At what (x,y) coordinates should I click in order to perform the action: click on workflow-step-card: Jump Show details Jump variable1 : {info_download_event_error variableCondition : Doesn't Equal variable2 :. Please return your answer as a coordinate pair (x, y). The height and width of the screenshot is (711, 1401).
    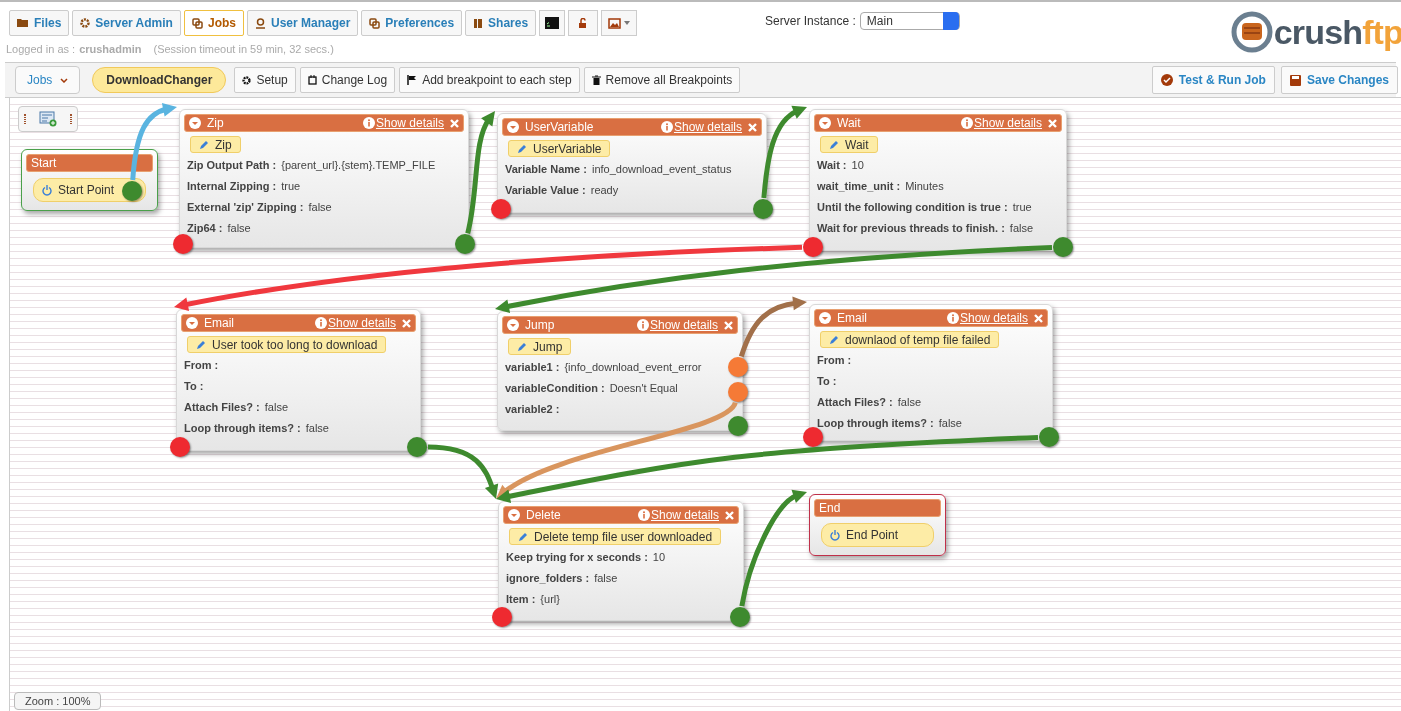
    Looking at the image, I should click on (620, 371).